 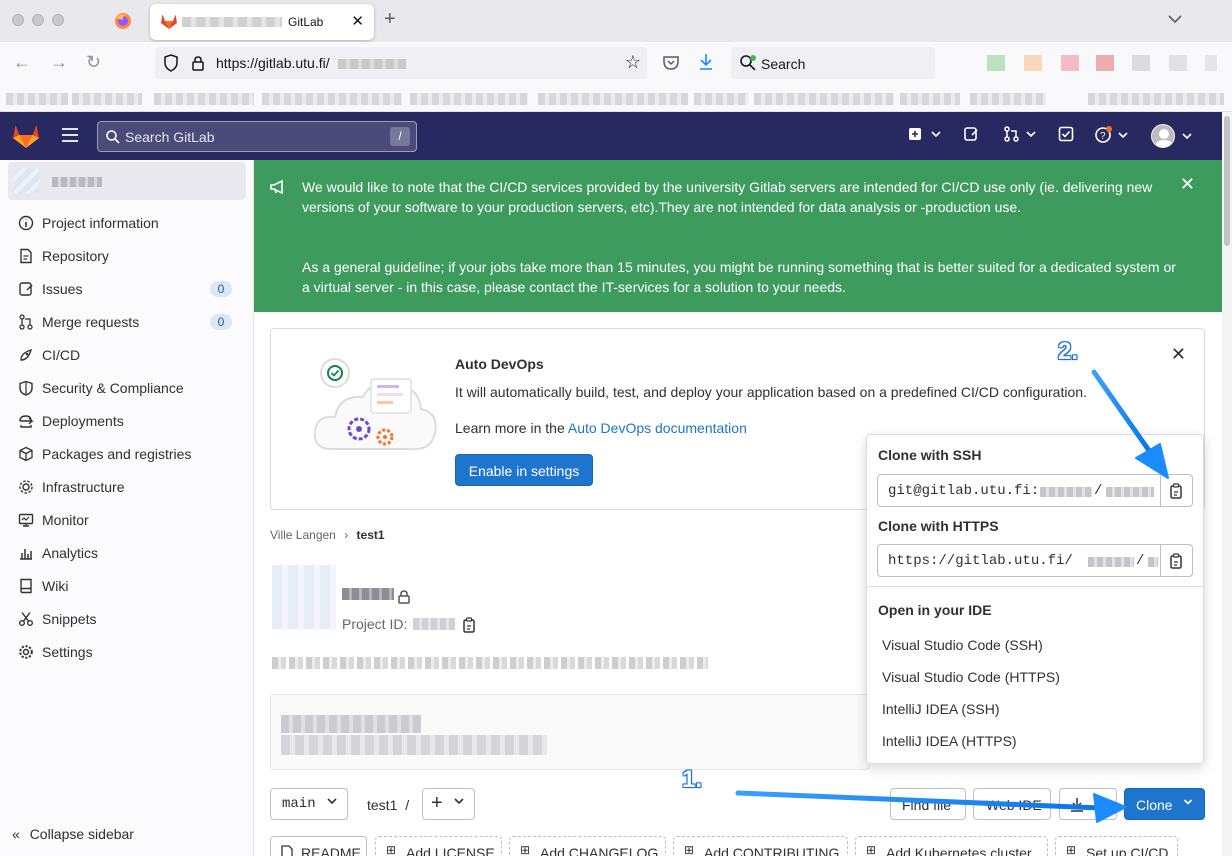 I want to click on arrow-to-copy-ssh, so click(x=1130, y=424).